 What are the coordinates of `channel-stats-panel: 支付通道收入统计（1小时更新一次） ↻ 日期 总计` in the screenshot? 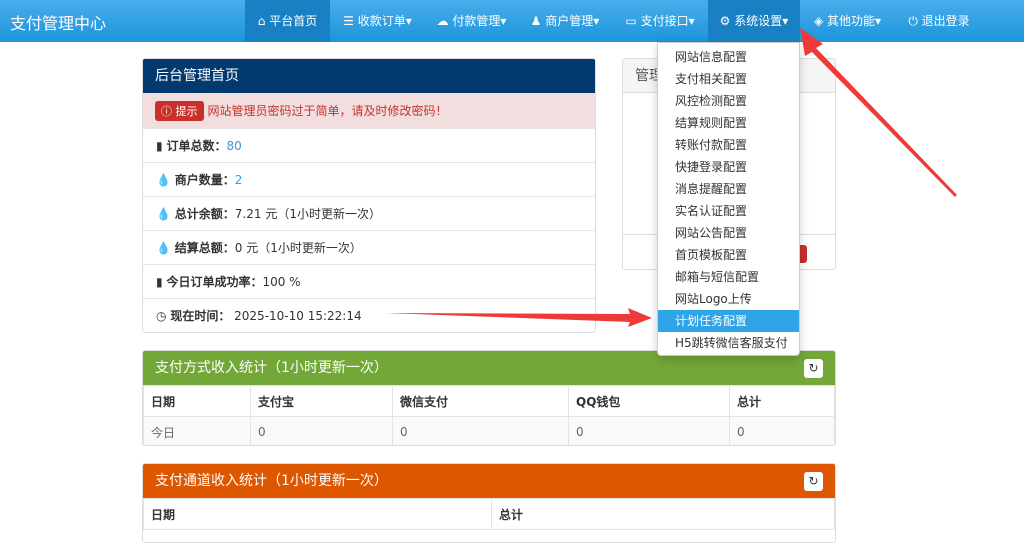 It's located at (489, 503).